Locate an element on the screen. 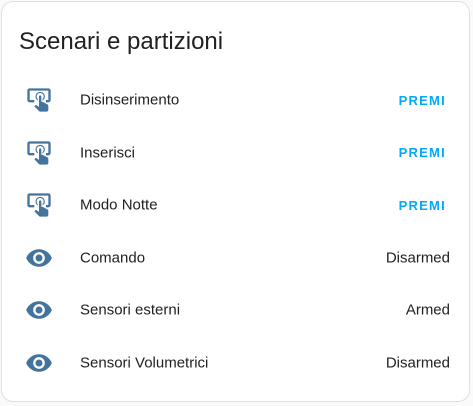 The image size is (473, 406). entity-state: Armed is located at coordinates (427, 310).